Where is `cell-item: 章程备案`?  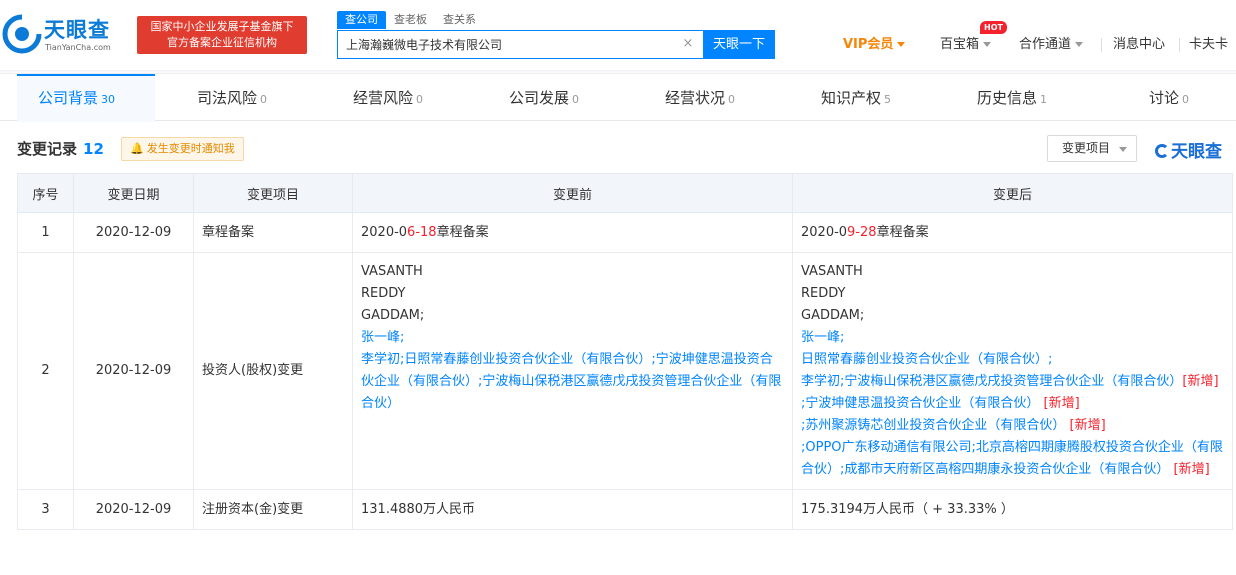
cell-item: 章程备案 is located at coordinates (273, 232).